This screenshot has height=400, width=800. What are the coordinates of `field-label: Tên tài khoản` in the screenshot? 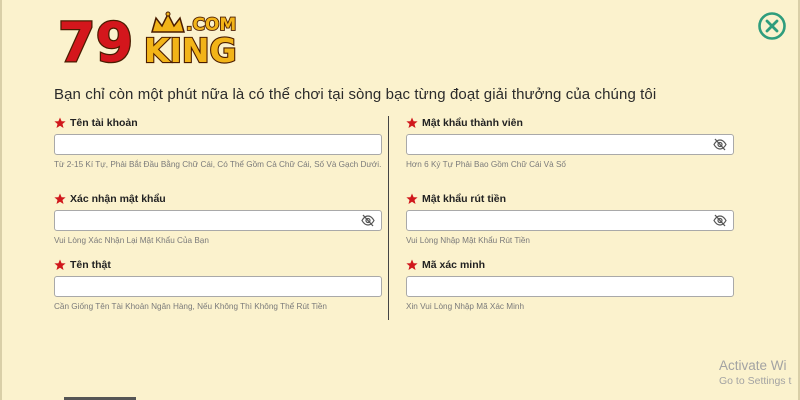 It's located at (218, 123).